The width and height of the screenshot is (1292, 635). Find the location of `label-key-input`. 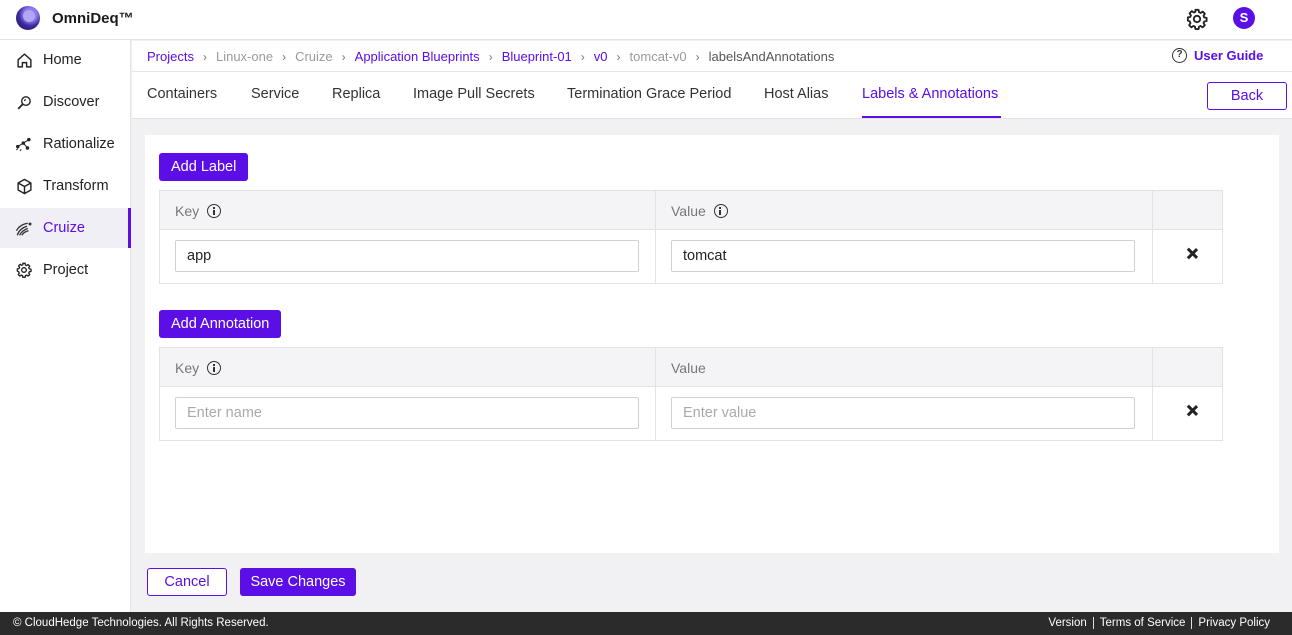

label-key-input is located at coordinates (407, 256).